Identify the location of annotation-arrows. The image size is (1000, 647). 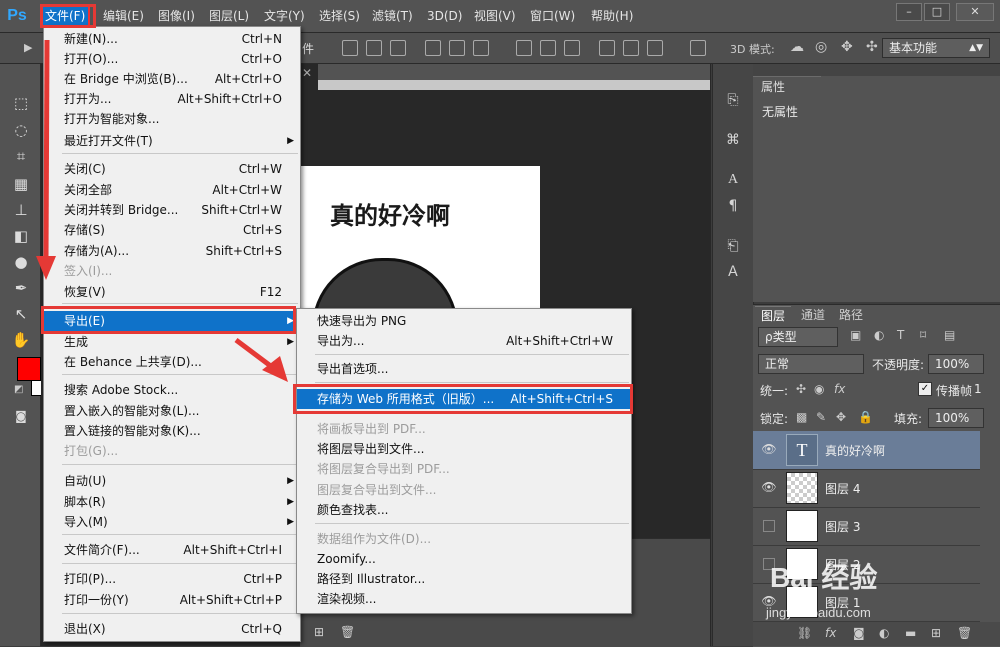
(162, 210).